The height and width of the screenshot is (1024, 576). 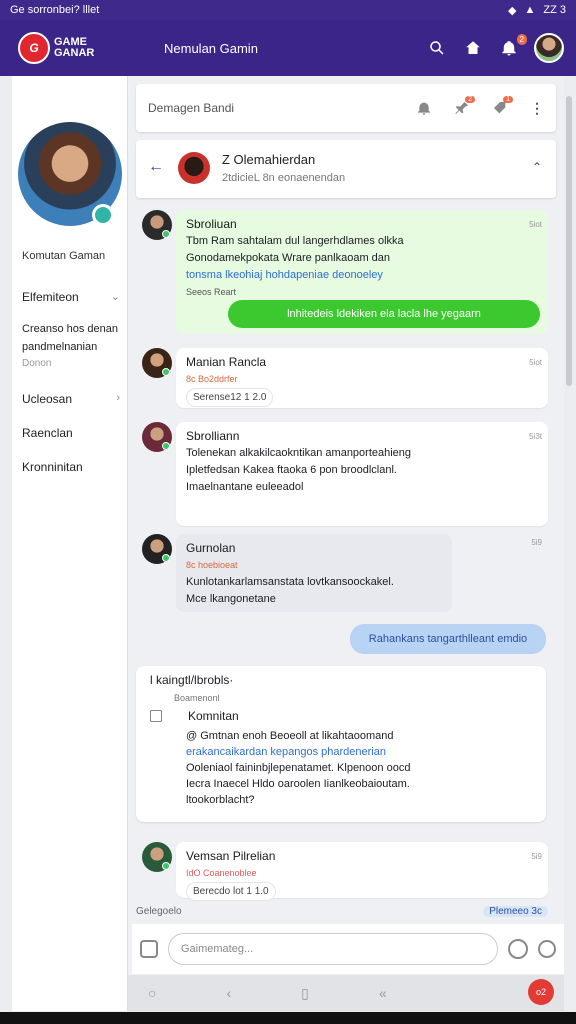 What do you see at coordinates (70, 338) in the screenshot?
I see `sidebar-multiline-text: Creanso hos denan pandmelnanian` at bounding box center [70, 338].